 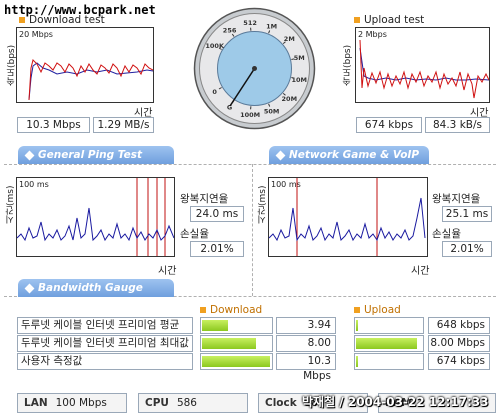 What do you see at coordinates (459, 361) in the screenshot?
I see `upload-value: 674 kbps` at bounding box center [459, 361].